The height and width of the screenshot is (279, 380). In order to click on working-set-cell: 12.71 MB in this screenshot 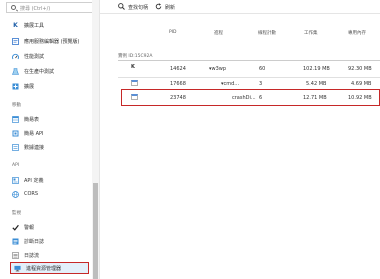, I will do `click(315, 98)`.